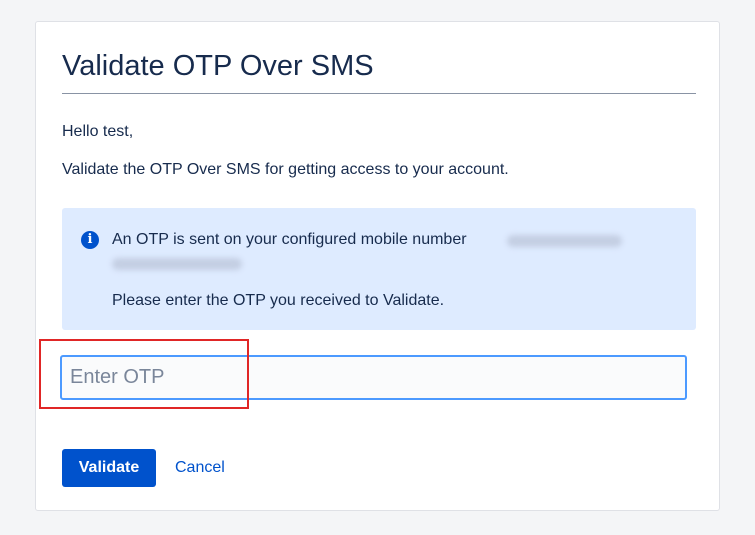 This screenshot has height=535, width=755. Describe the element at coordinates (379, 93) in the screenshot. I see `title-divider` at that location.